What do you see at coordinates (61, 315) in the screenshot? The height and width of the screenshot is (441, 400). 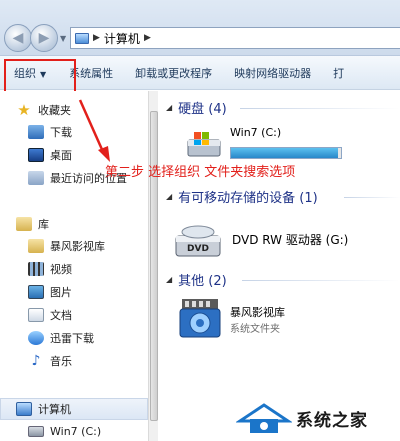 I see `nav-item-label: 文档` at bounding box center [61, 315].